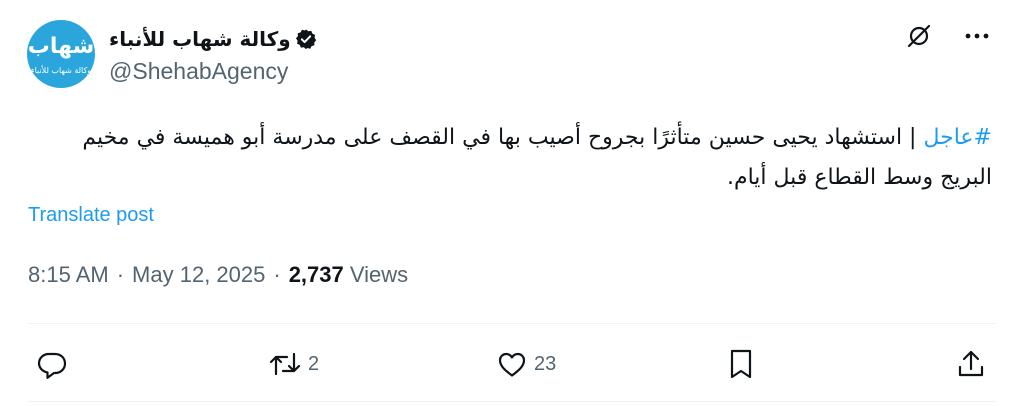 Image resolution: width=1024 pixels, height=406 pixels. I want to click on post-top-actions, so click(948, 36).